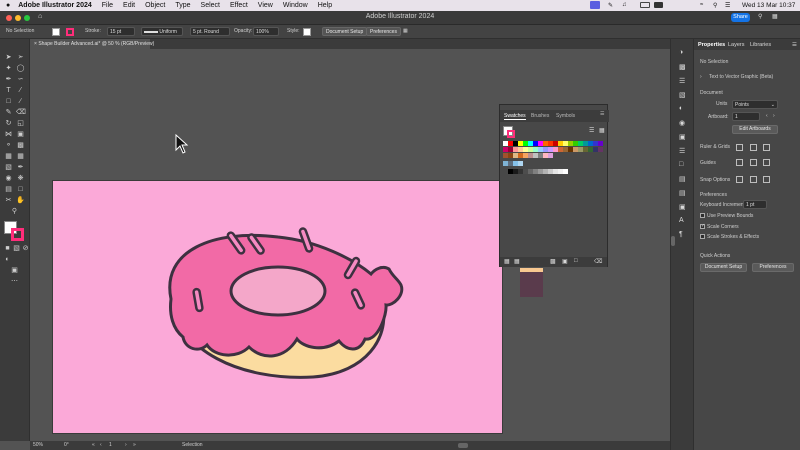 Image resolution: width=800 pixels, height=450 pixels. What do you see at coordinates (595, 5) in the screenshot?
I see `screen-share-icon` at bounding box center [595, 5].